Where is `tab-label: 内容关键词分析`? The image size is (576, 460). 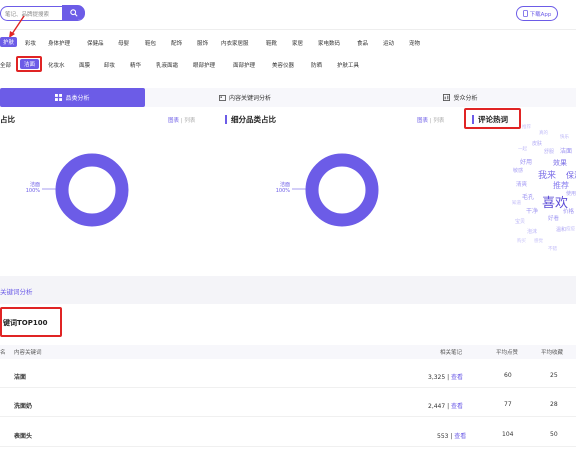
tab-label: 内容关键词分析 is located at coordinates (249, 98).